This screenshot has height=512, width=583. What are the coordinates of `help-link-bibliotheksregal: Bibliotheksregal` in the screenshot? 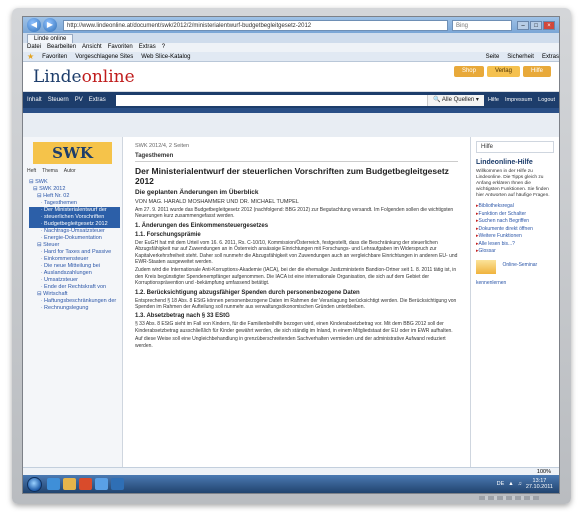 It's located at (515, 207).